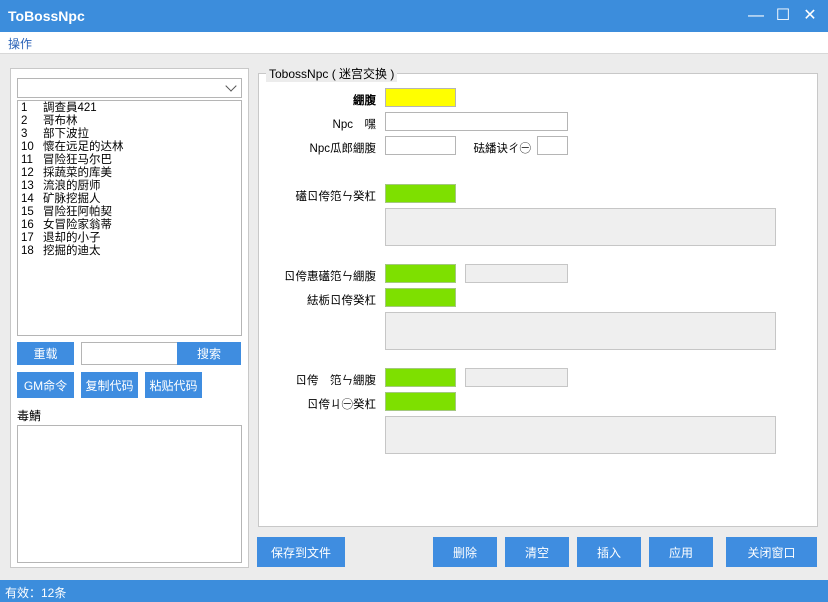 This screenshot has height=602, width=828. What do you see at coordinates (72, 251) in the screenshot?
I see `list-item-name: 挖掘的迪太` at bounding box center [72, 251].